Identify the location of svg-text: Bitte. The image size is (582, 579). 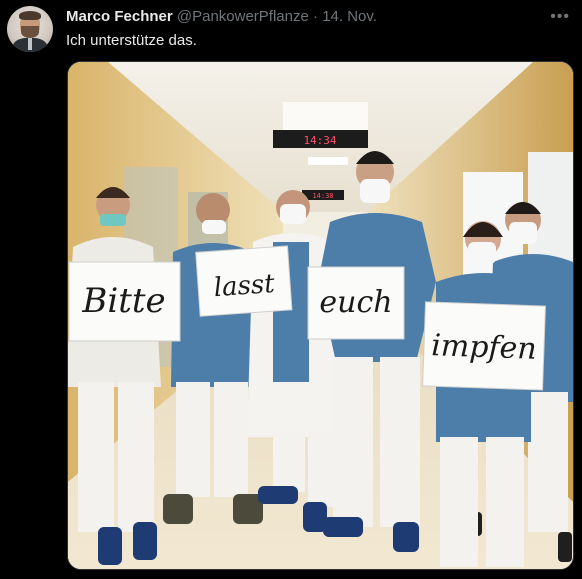
(123, 301).